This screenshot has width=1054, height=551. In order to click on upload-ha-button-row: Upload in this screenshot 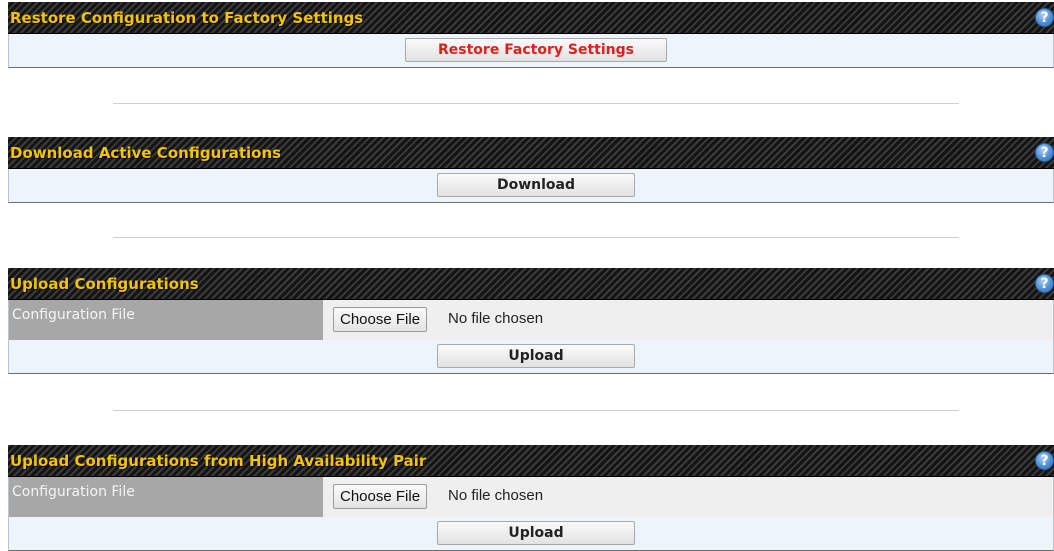, I will do `click(531, 534)`.